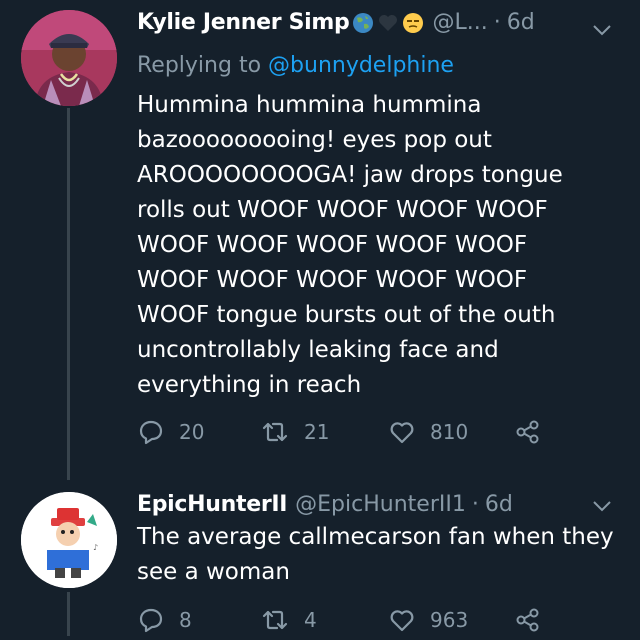  I want to click on retweet-button: 4, so click(288, 620).